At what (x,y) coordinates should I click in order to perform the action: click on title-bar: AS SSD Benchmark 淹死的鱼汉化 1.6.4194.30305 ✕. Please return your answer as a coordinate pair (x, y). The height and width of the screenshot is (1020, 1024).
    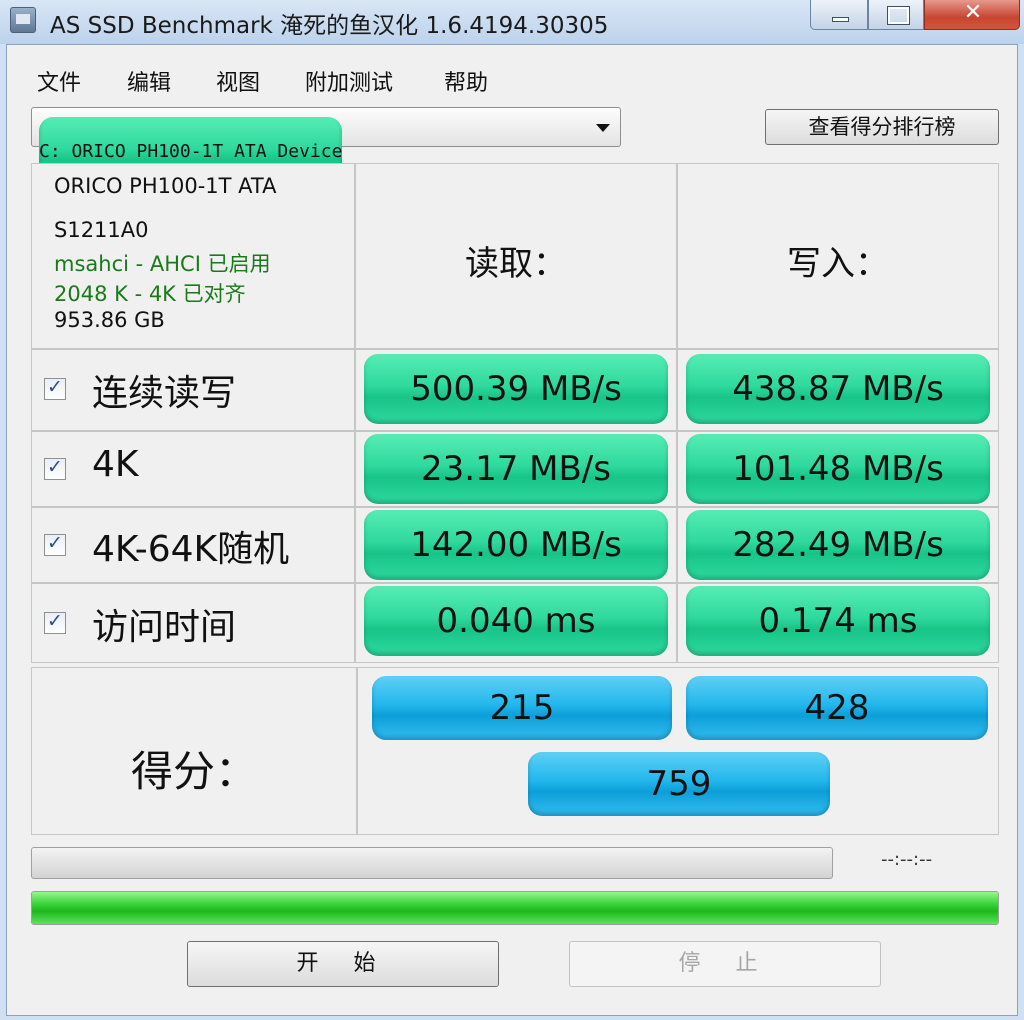
    Looking at the image, I should click on (512, 22).